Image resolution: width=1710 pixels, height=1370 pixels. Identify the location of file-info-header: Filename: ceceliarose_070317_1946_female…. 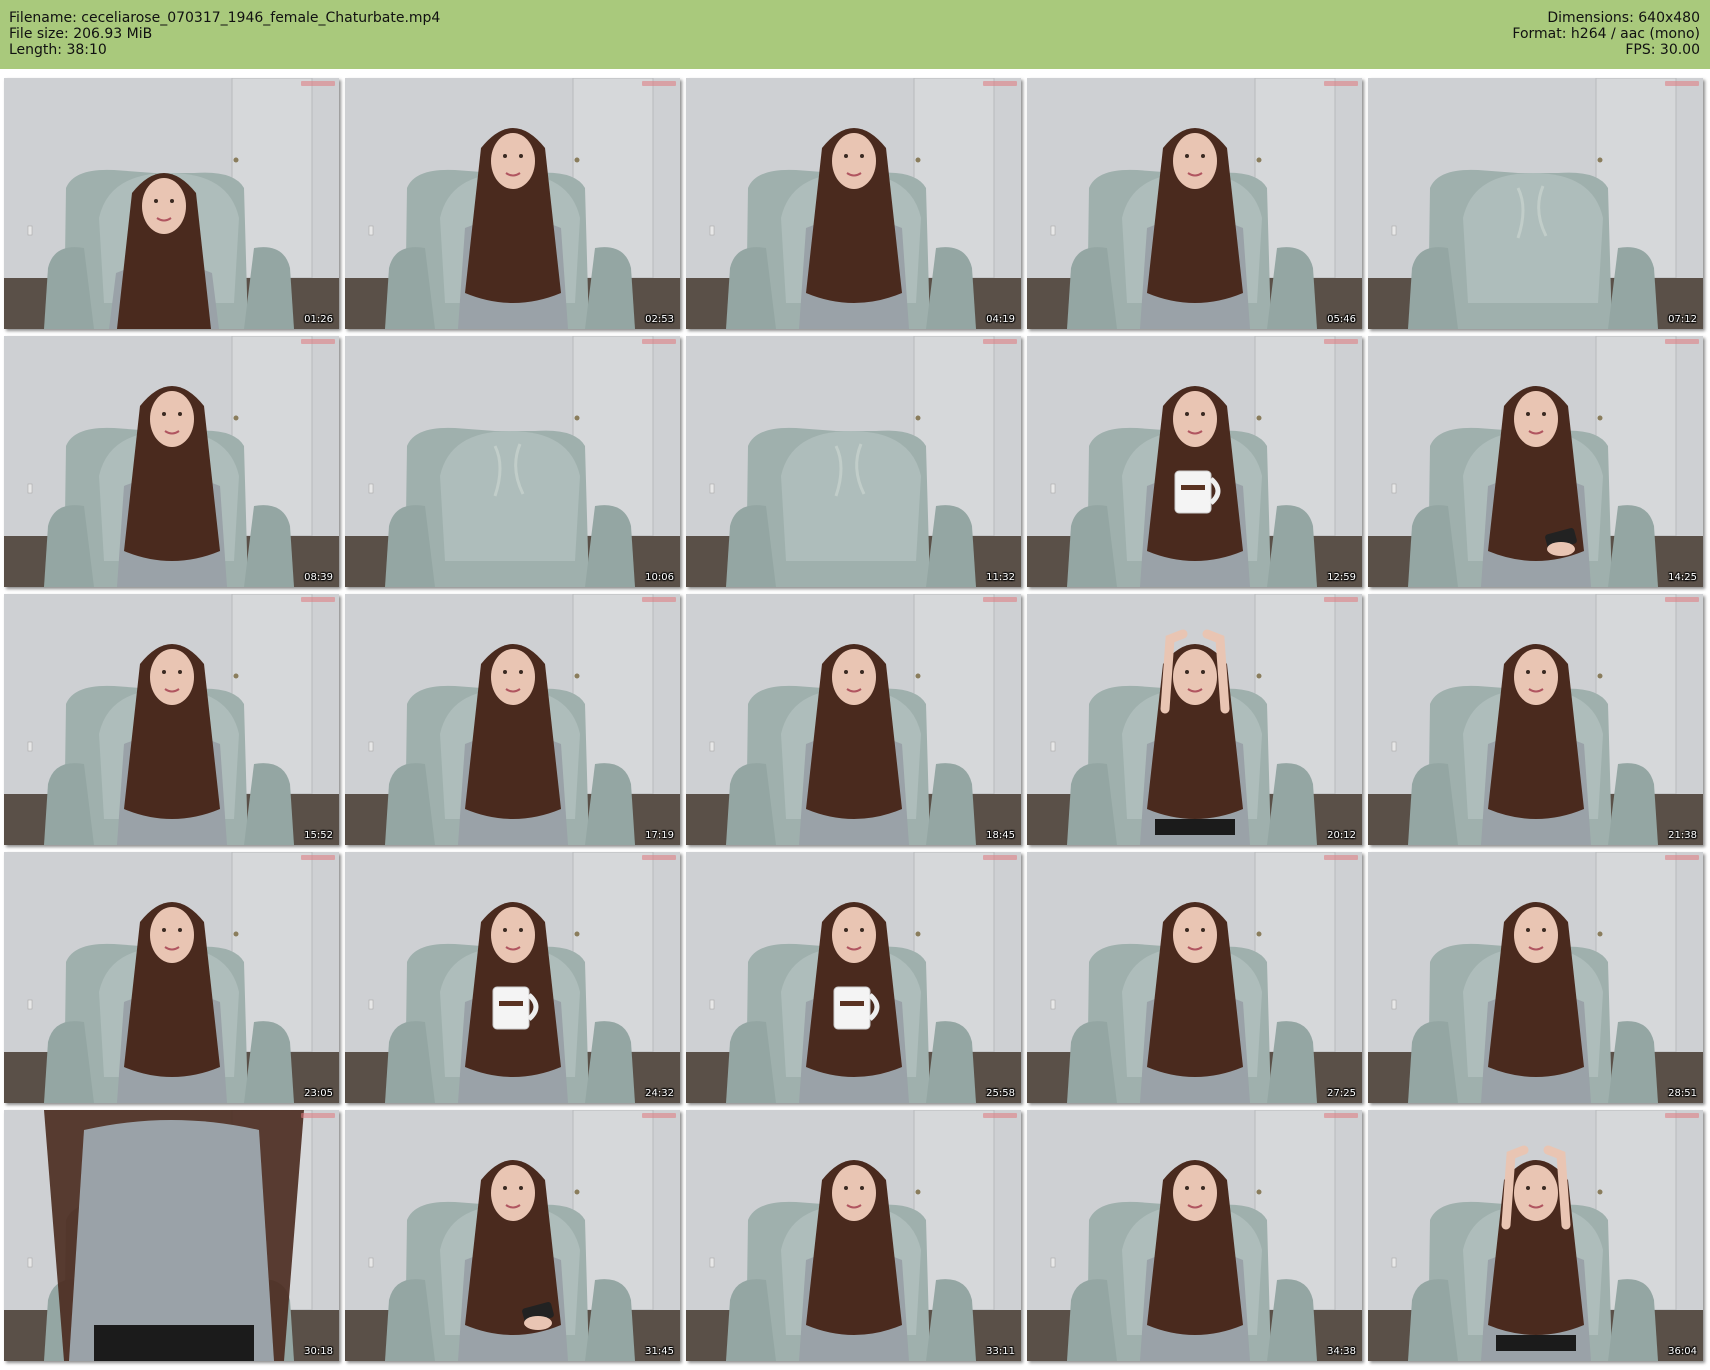
(855, 34).